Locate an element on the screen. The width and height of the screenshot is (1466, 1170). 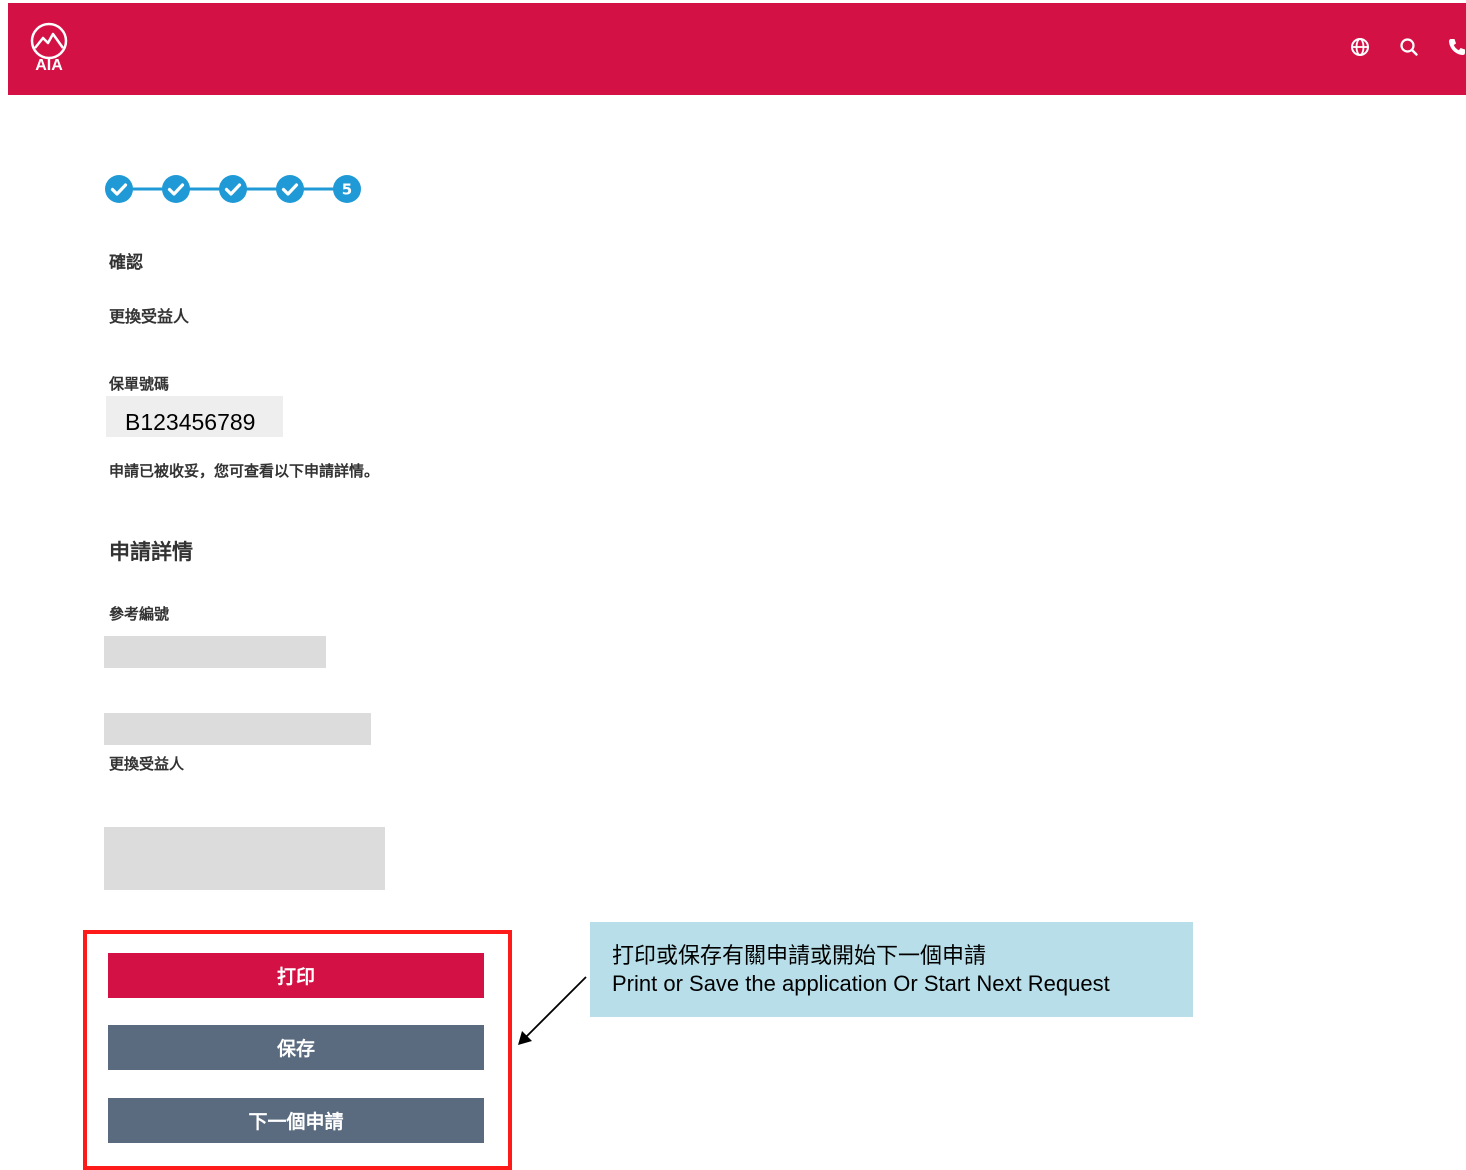
details-heading: 申請詳情 is located at coordinates (151, 552).